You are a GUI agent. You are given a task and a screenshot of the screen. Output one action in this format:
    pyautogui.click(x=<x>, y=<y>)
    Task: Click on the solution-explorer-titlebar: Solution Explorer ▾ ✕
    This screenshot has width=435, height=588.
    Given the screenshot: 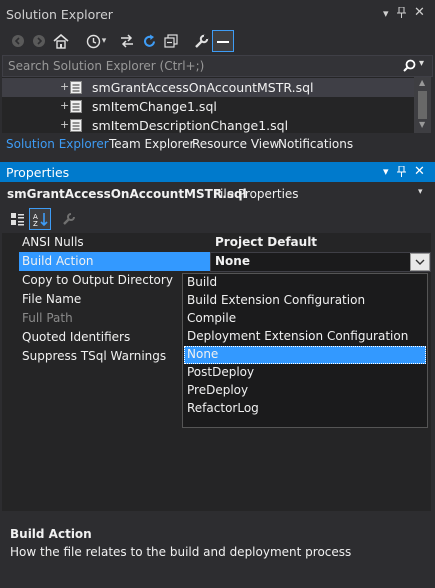 What is the action you would take?
    pyautogui.click(x=217, y=14)
    